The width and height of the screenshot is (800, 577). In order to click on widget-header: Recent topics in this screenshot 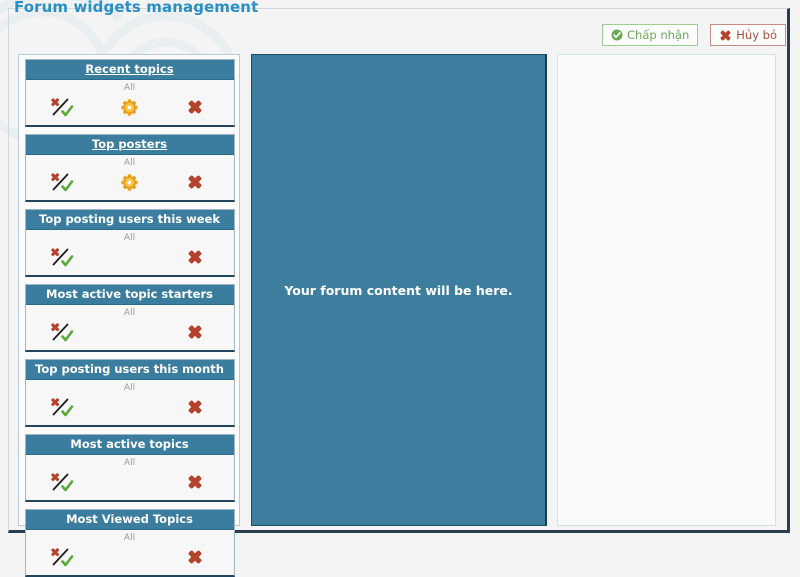, I will do `click(129, 70)`.